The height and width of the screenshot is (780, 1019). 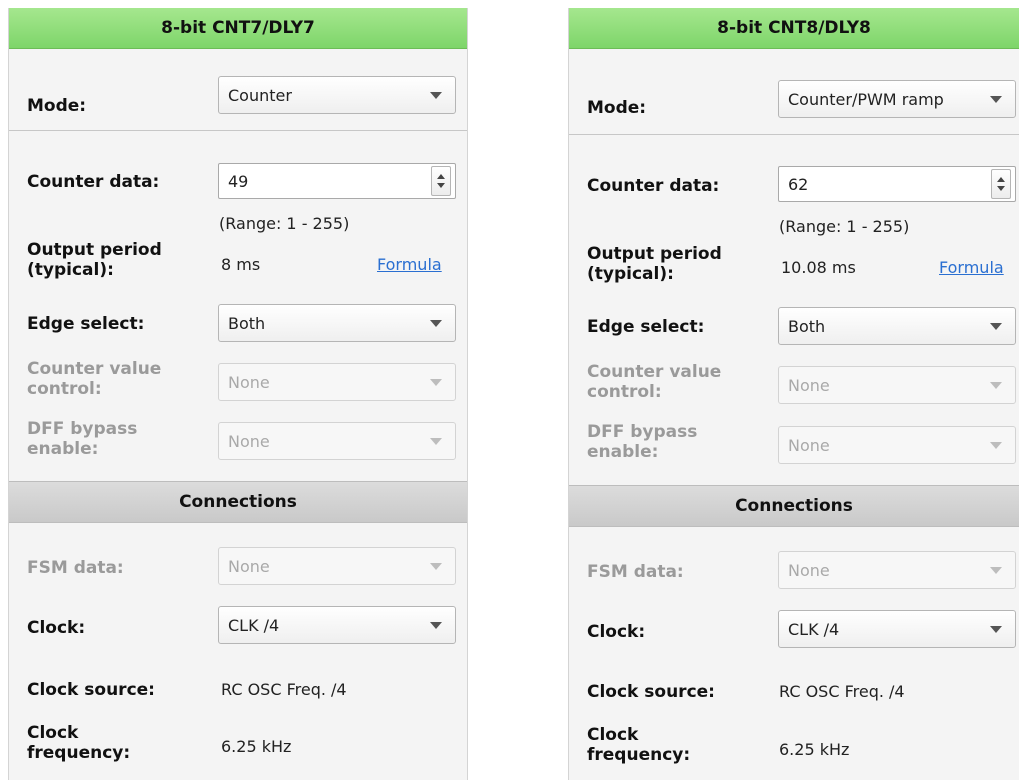 What do you see at coordinates (238, 181) in the screenshot?
I see `counter-data-value: 49` at bounding box center [238, 181].